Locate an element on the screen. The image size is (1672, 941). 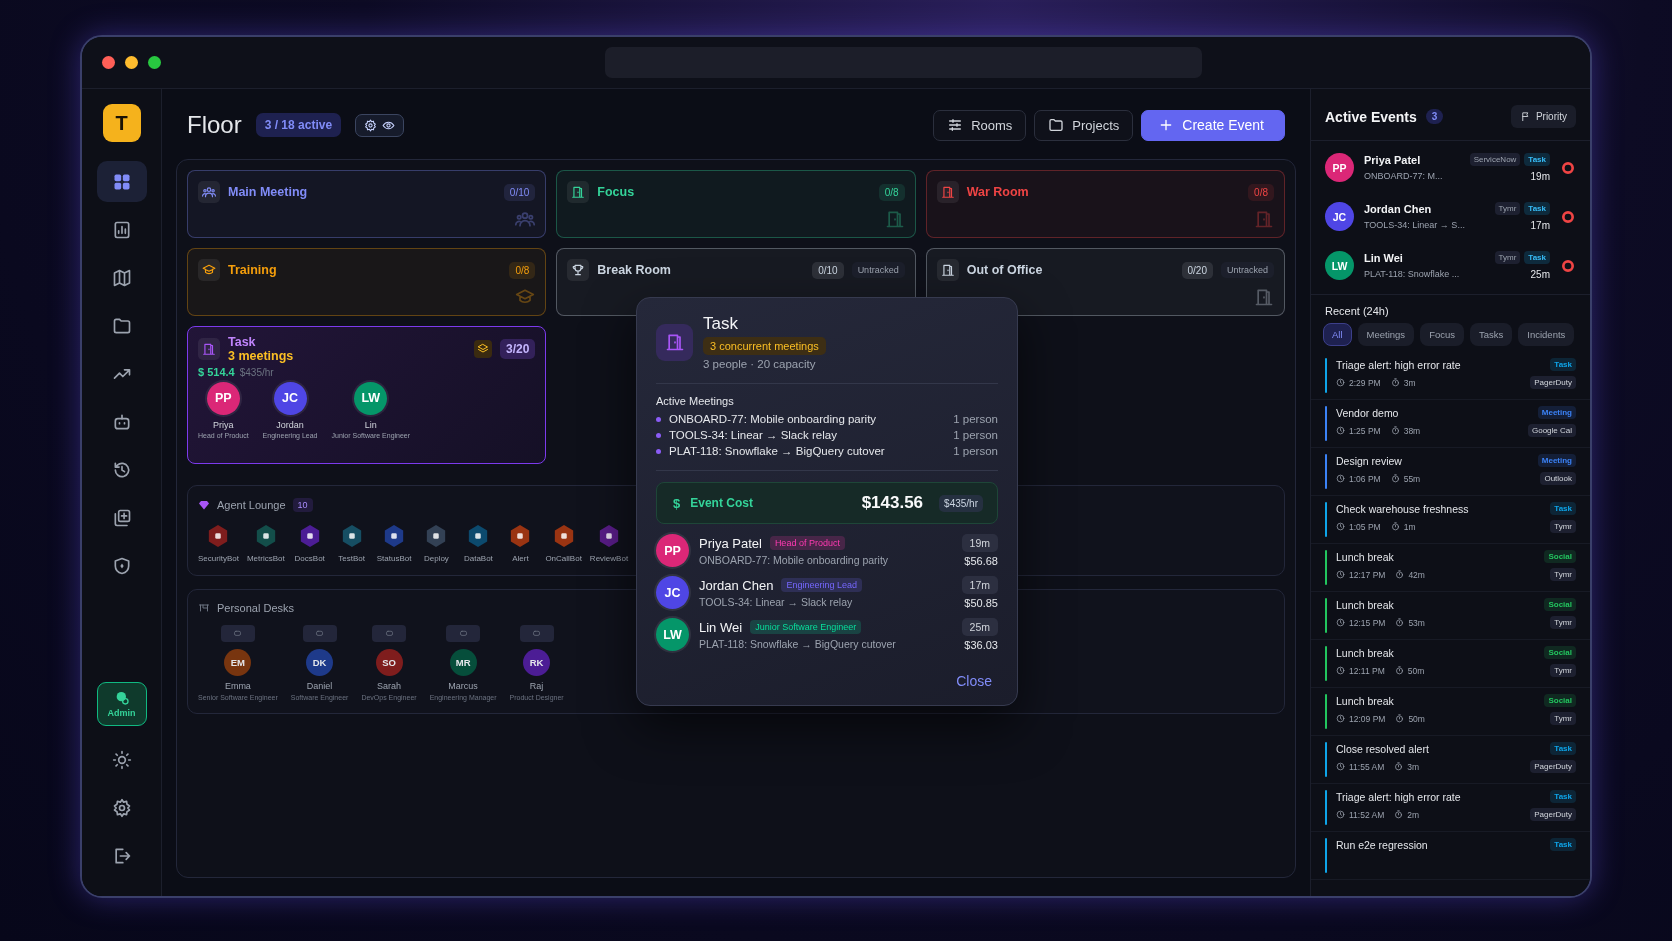
view-options-button is located at coordinates (380, 125).